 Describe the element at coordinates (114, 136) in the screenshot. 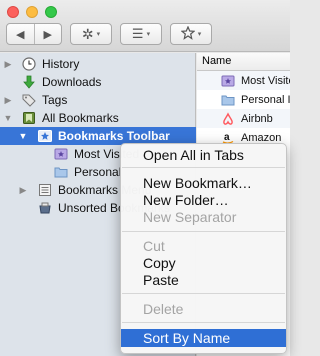

I see `sidebar-item-label: Bookmarks Toolbar` at that location.